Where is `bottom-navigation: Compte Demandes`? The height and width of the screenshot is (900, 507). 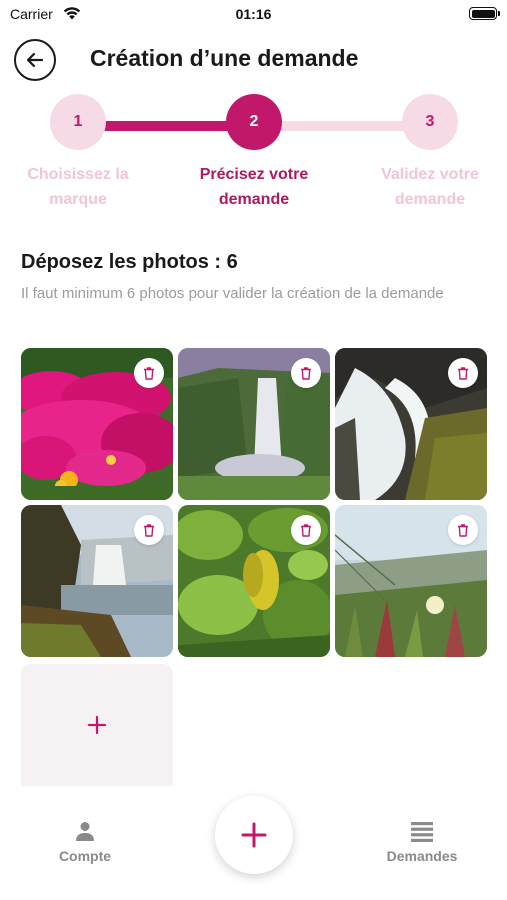 bottom-navigation: Compte Demandes is located at coordinates (253, 843).